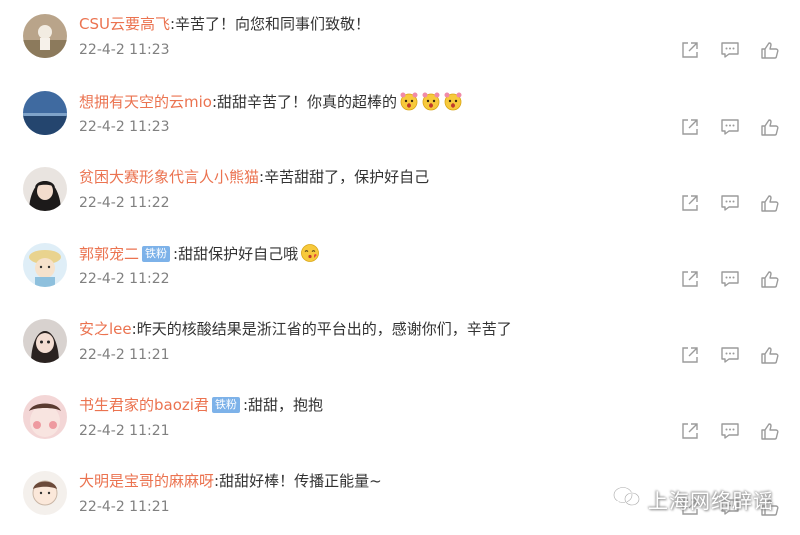  I want to click on comment-line: 书生君家的baozi君 铁粉:甜甜，抱抱, so click(201, 405).